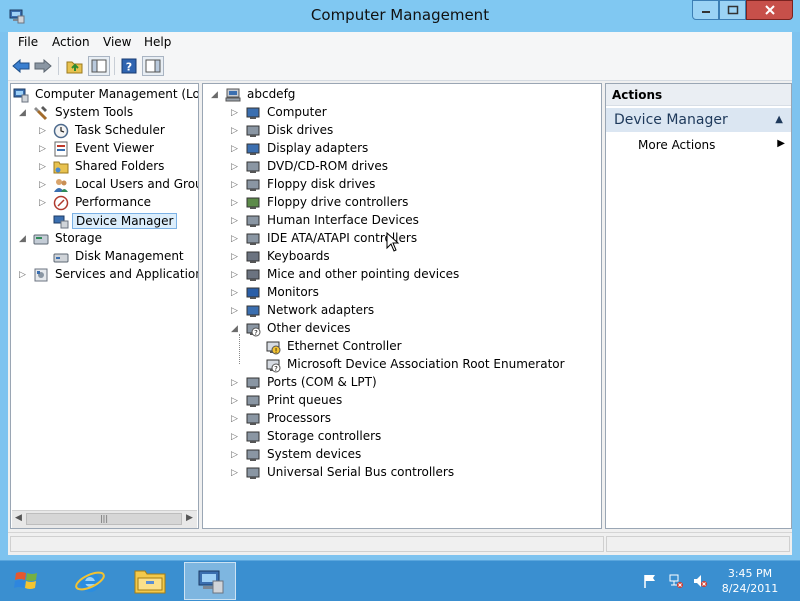 This screenshot has height=601, width=800. Describe the element at coordinates (75, 66) in the screenshot. I see `up-one-level-button` at that location.